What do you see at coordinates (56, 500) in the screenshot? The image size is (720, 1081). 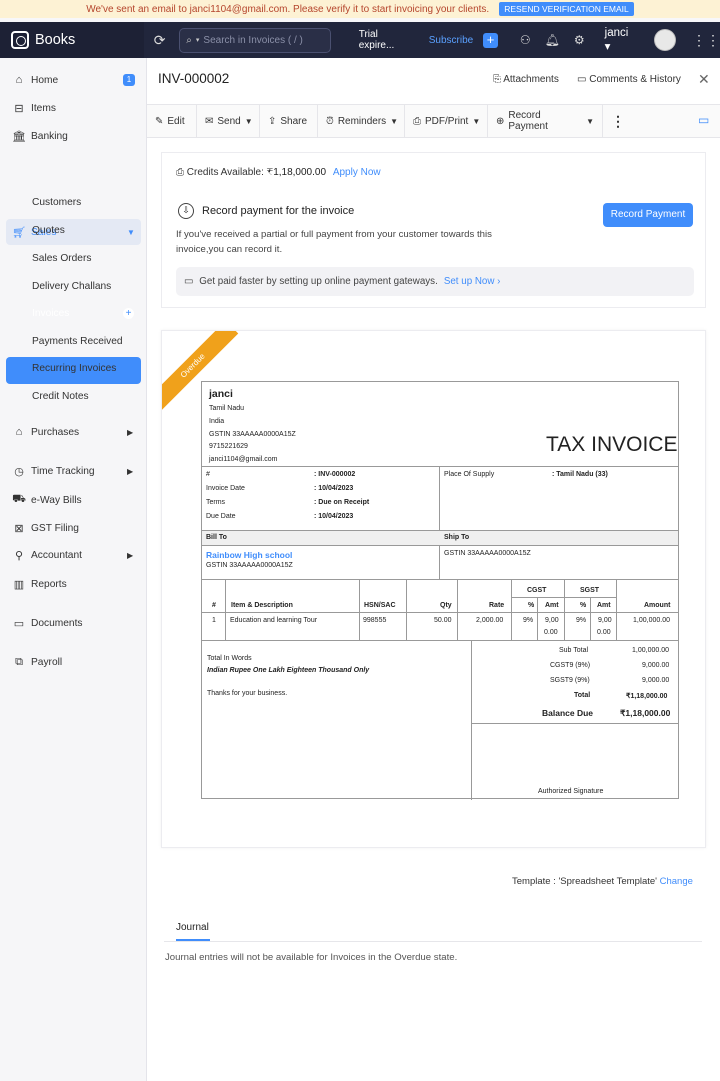 I see `sidebar-item-label: e-Way Bills` at bounding box center [56, 500].